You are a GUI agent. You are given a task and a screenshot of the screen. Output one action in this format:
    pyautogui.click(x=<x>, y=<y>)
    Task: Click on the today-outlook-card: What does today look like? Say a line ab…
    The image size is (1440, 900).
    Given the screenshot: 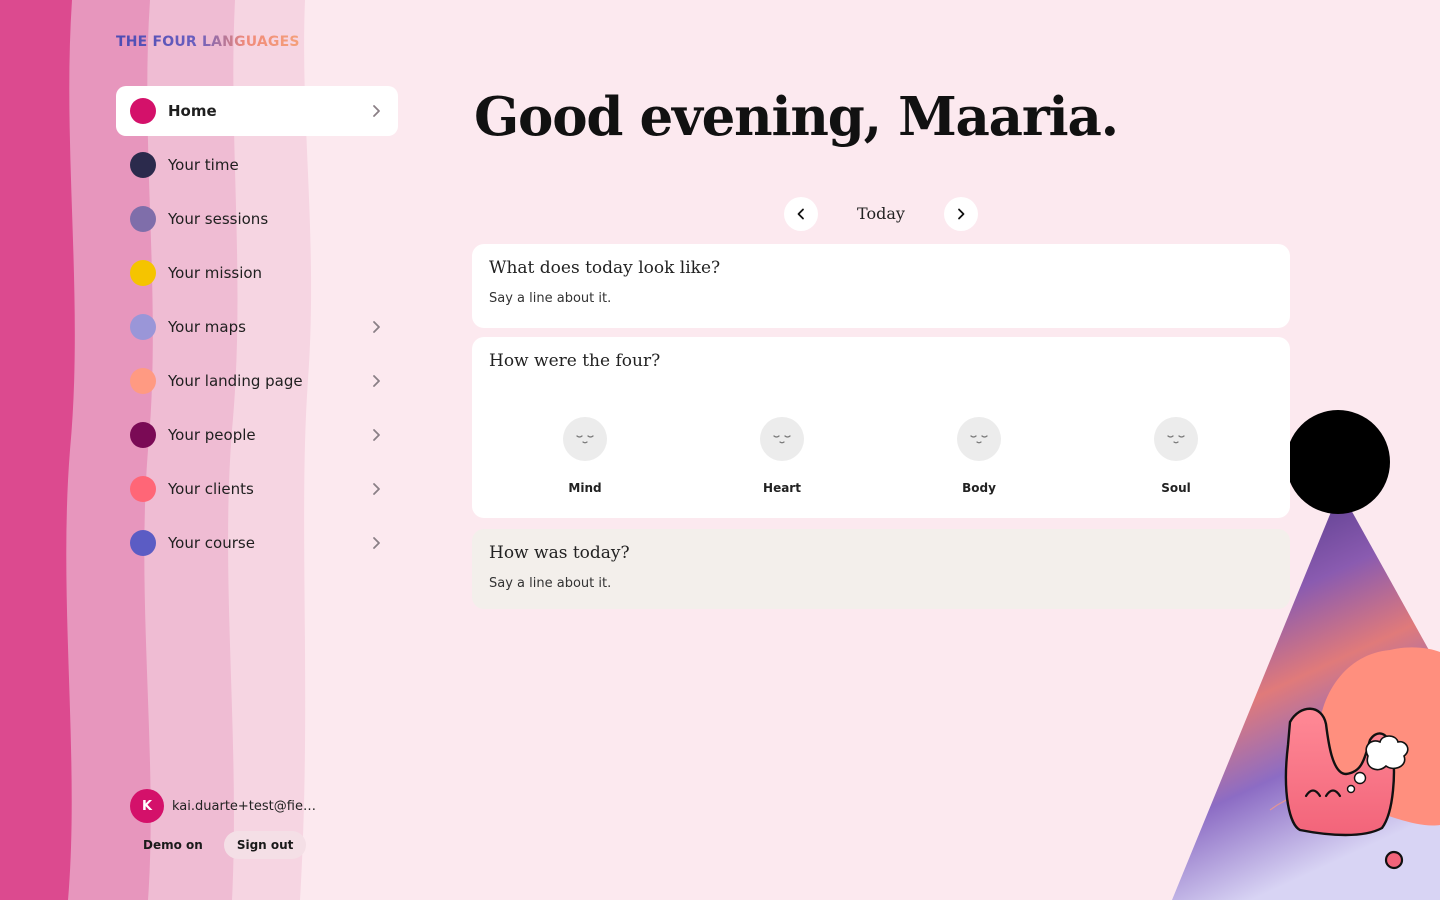 What is the action you would take?
    pyautogui.click(x=881, y=286)
    